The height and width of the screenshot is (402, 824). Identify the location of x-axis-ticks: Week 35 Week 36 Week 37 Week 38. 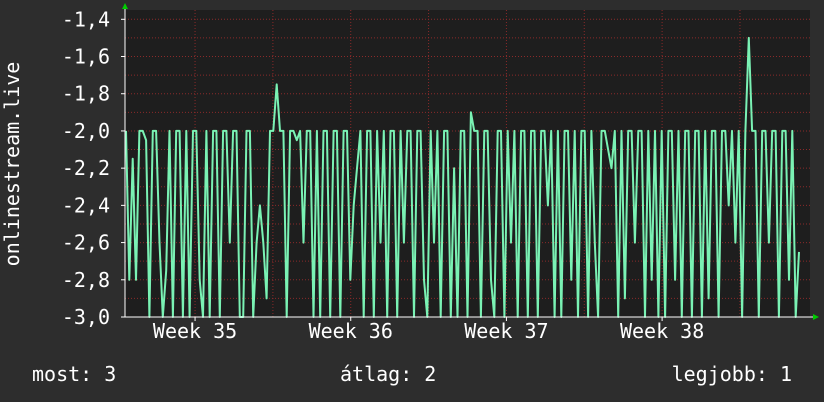
(428, 330).